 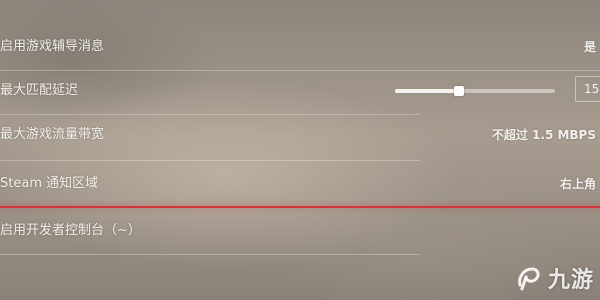 What do you see at coordinates (427, 91) in the screenshot?
I see `slider-fill` at bounding box center [427, 91].